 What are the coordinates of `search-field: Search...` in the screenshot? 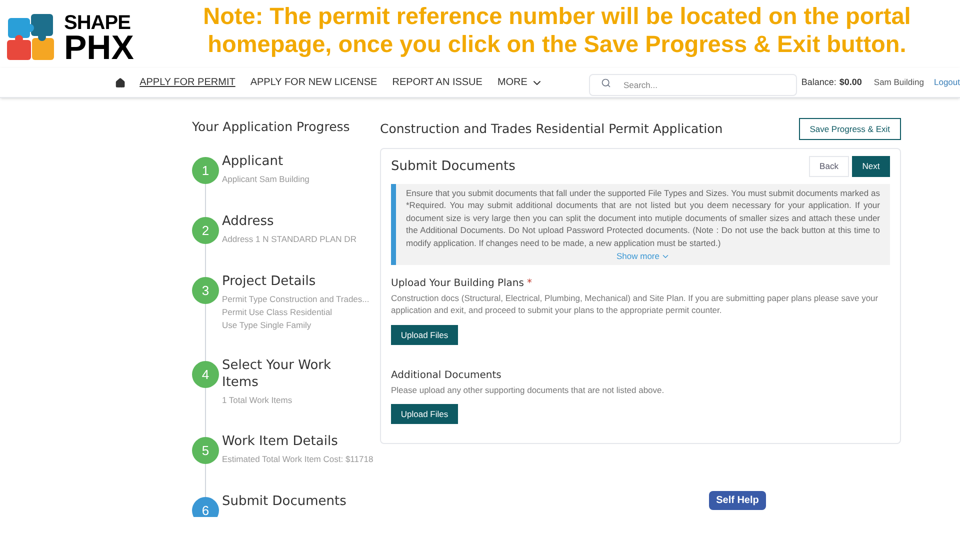 It's located at (693, 85).